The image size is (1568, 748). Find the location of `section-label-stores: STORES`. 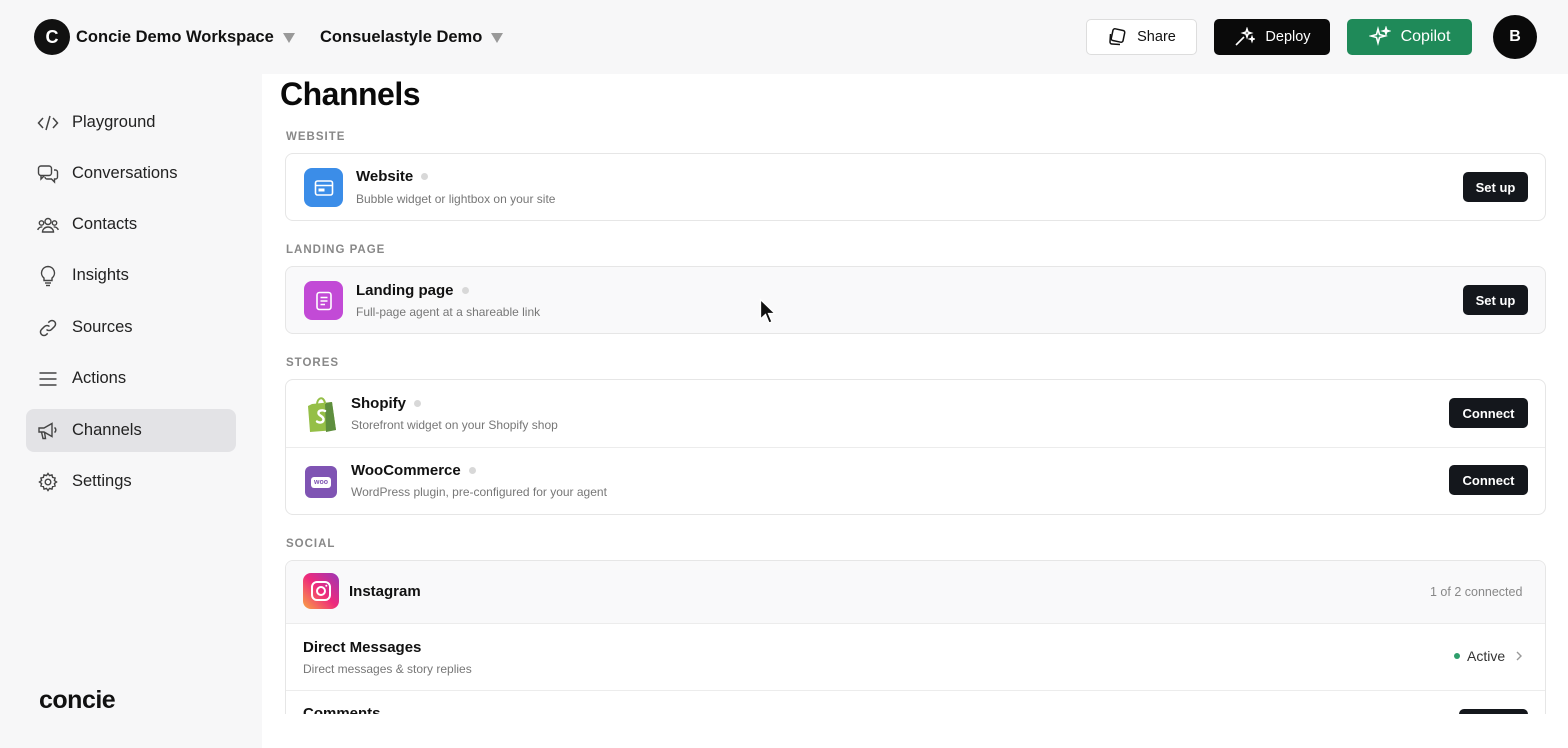

section-label-stores: STORES is located at coordinates (313, 363).